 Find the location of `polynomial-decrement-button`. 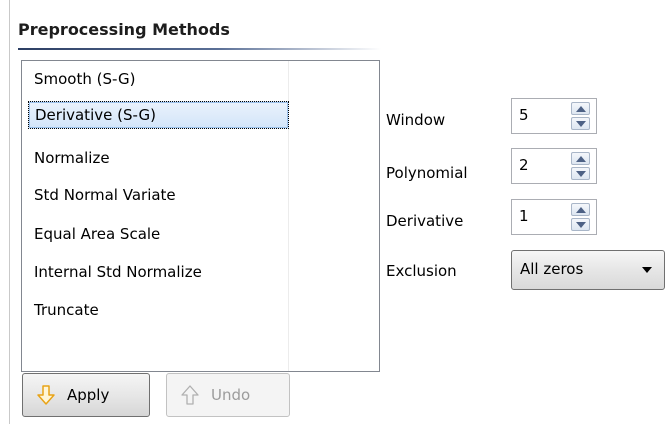

polynomial-decrement-button is located at coordinates (580, 173).